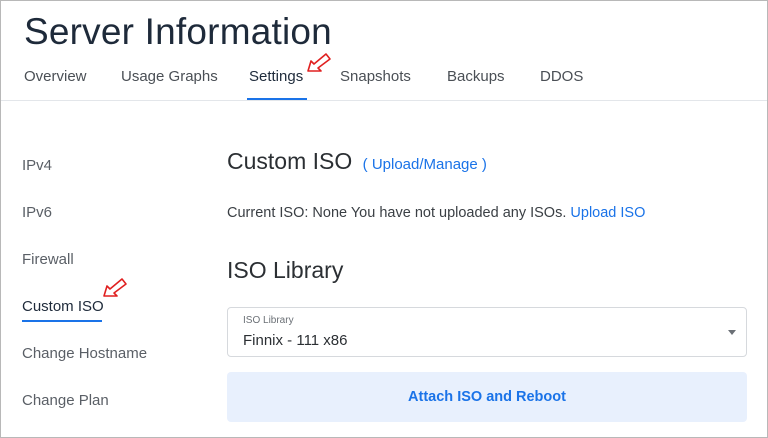 This screenshot has width=768, height=438. What do you see at coordinates (55, 76) in the screenshot?
I see `tab-overview: Overview` at bounding box center [55, 76].